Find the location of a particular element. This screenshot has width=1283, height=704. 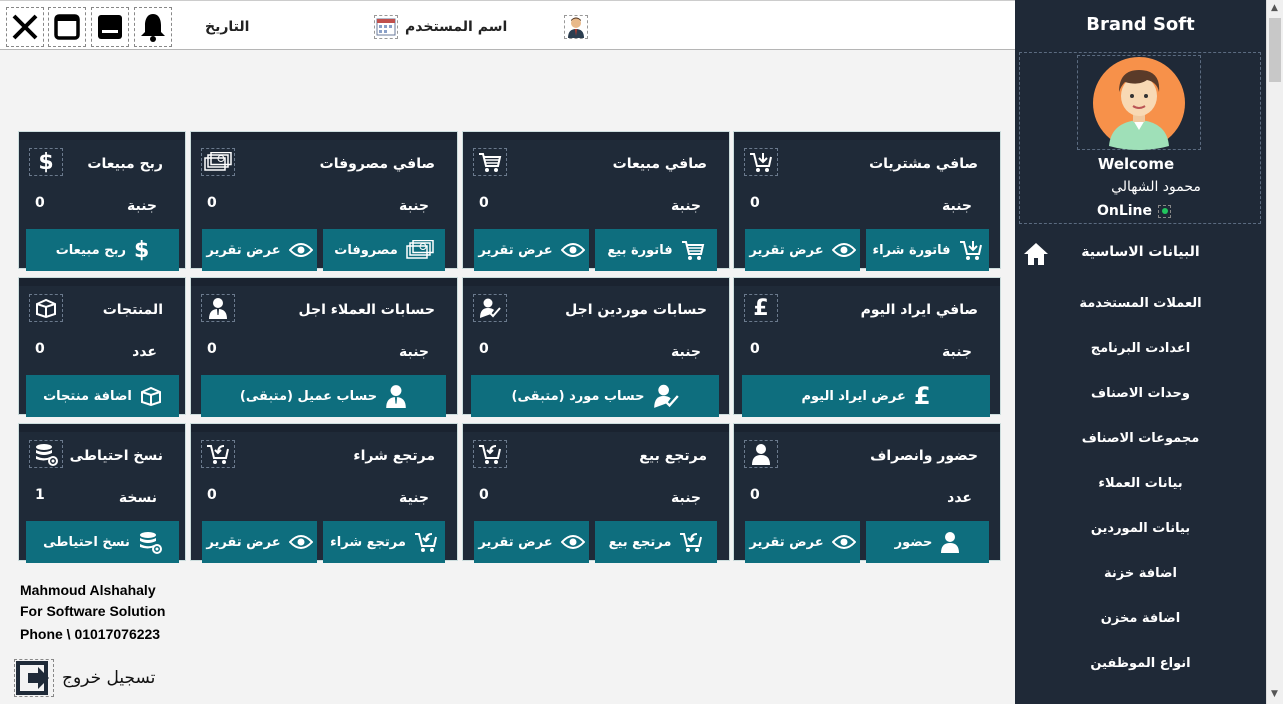

sale-return-report-button: عرض تقرير is located at coordinates (531, 542).